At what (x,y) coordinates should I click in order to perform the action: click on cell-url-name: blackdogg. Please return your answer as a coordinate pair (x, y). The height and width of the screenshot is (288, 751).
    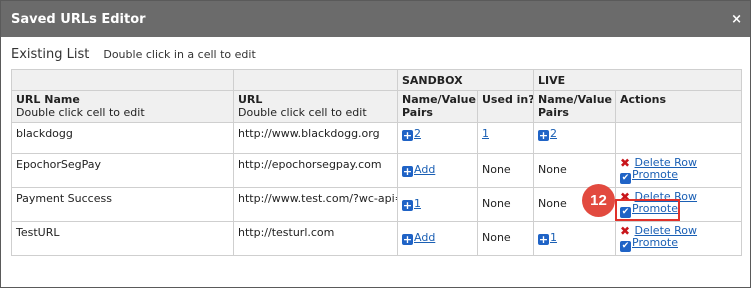
    Looking at the image, I should click on (122, 138).